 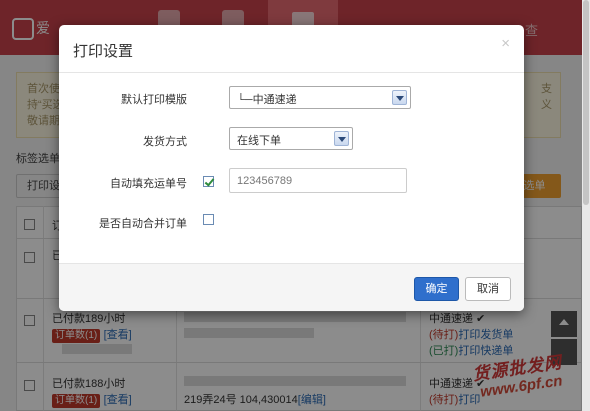 I want to click on shipping-method-select: 在线下单, so click(x=291, y=138).